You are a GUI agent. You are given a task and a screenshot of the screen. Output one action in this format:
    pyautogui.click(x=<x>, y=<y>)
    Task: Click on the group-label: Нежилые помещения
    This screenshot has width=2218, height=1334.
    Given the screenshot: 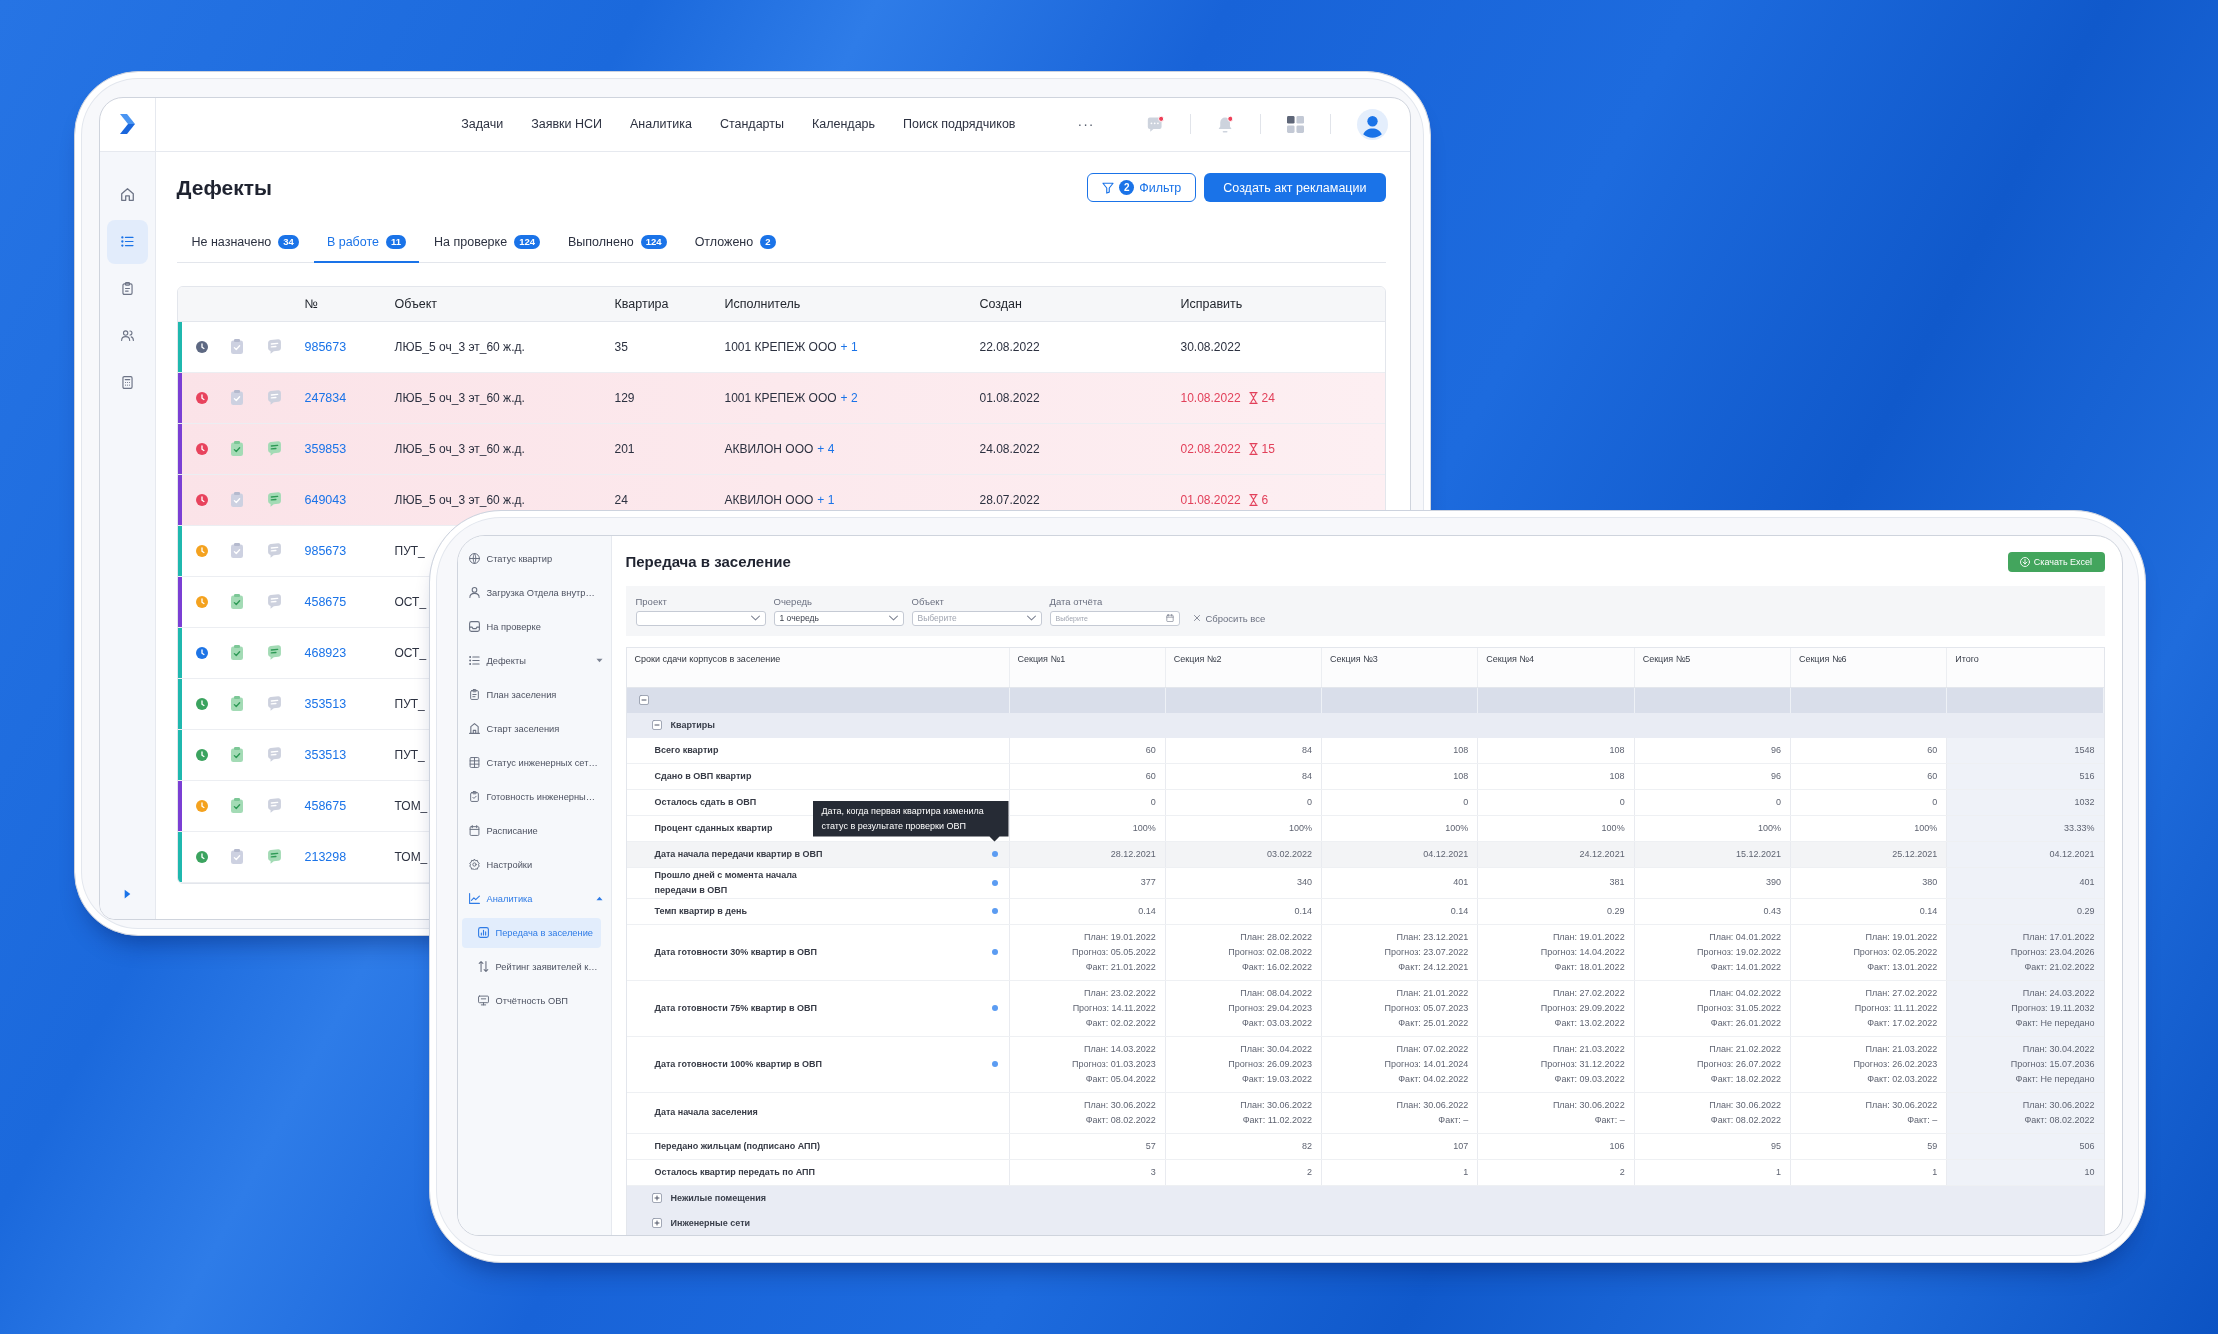 What is the action you would take?
    pyautogui.click(x=718, y=1198)
    